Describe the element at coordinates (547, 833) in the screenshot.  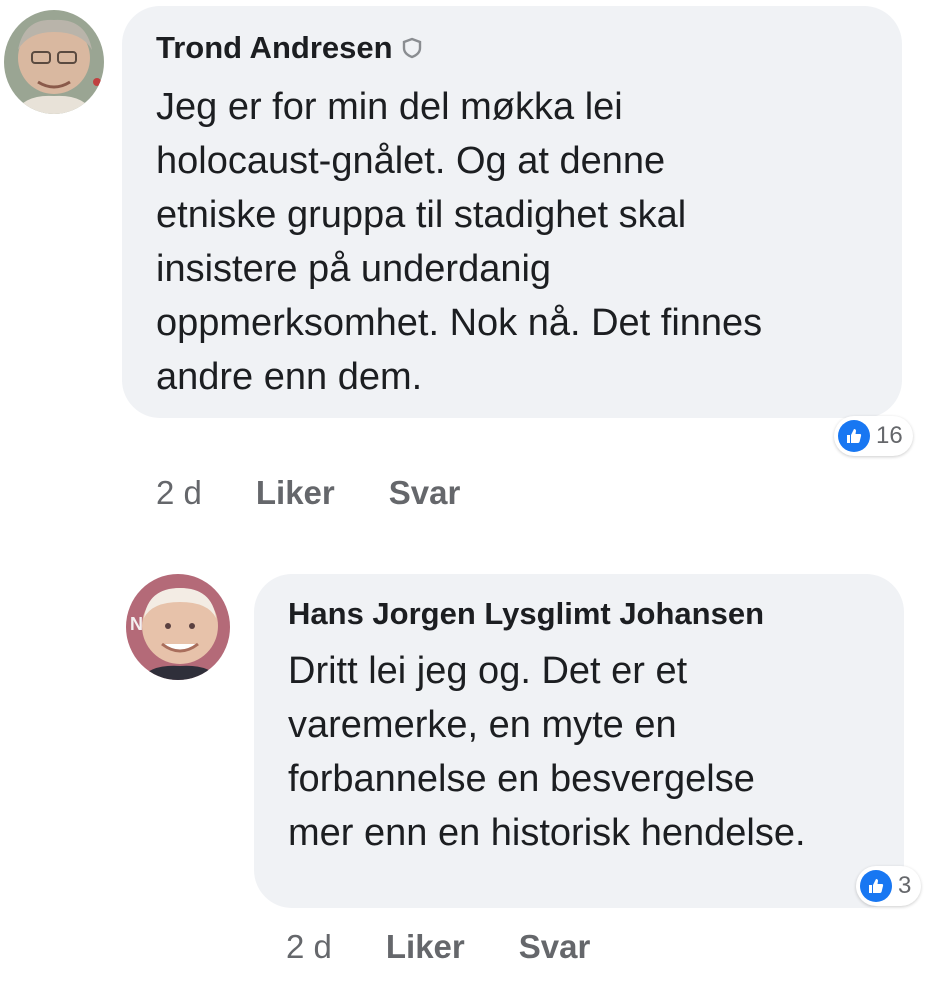
I see `comment-line: mer enn en historisk hendelse.` at that location.